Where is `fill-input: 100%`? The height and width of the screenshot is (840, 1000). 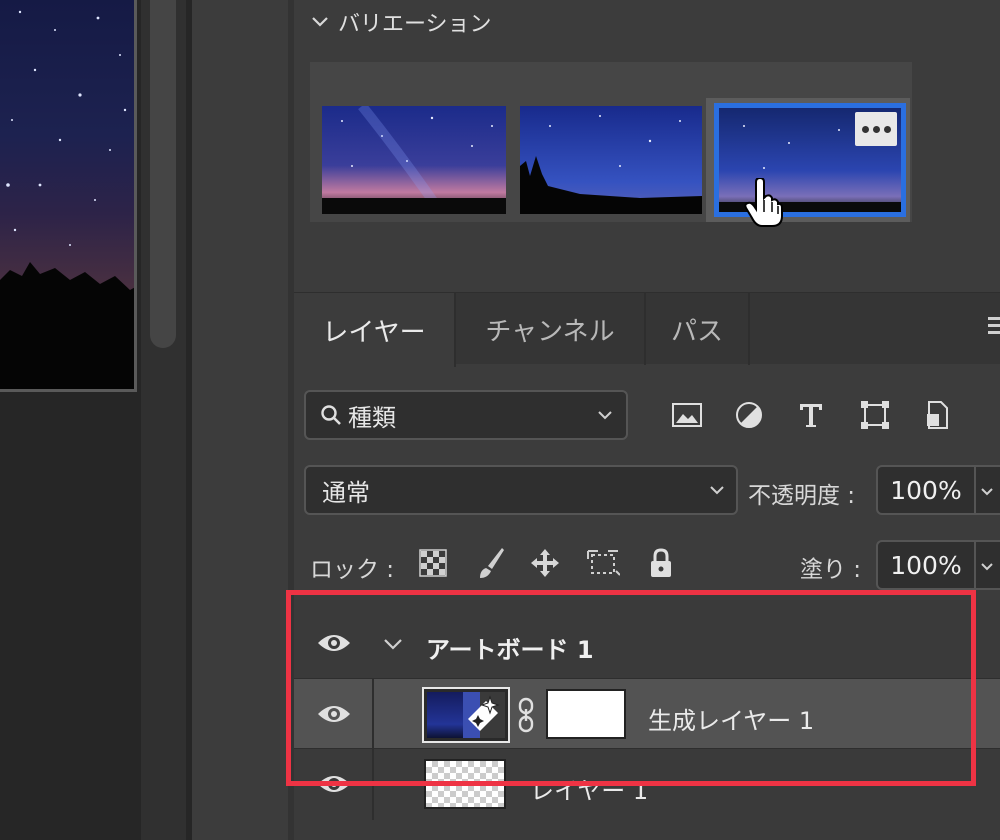
fill-input: 100% is located at coordinates (926, 565).